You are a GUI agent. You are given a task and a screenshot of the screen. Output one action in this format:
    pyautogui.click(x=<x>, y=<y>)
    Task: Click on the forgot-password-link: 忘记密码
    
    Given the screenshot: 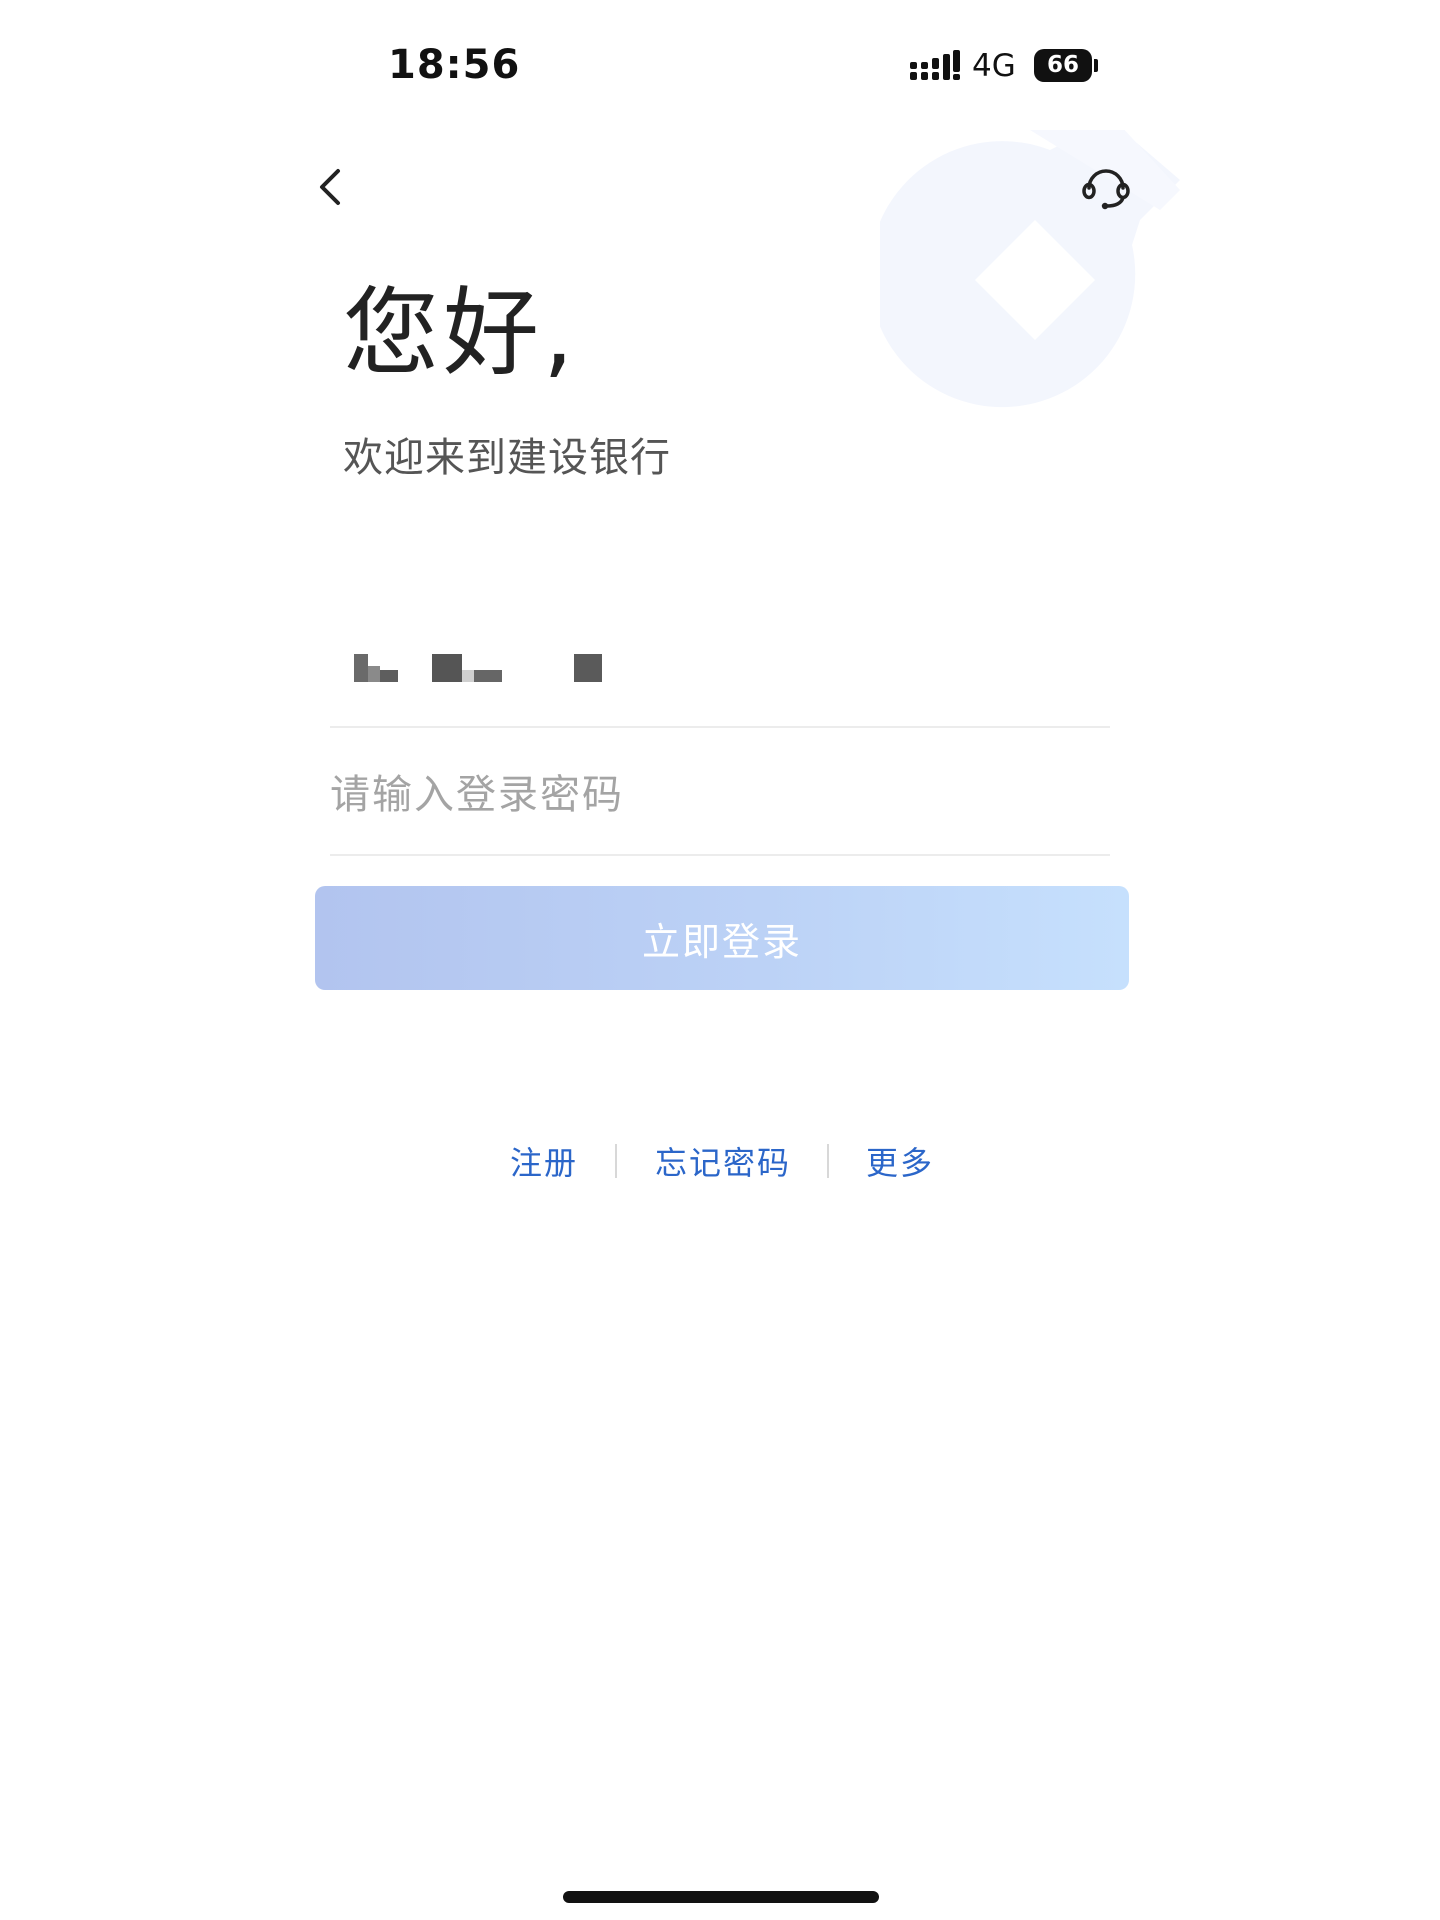 What is the action you would take?
    pyautogui.click(x=723, y=1161)
    